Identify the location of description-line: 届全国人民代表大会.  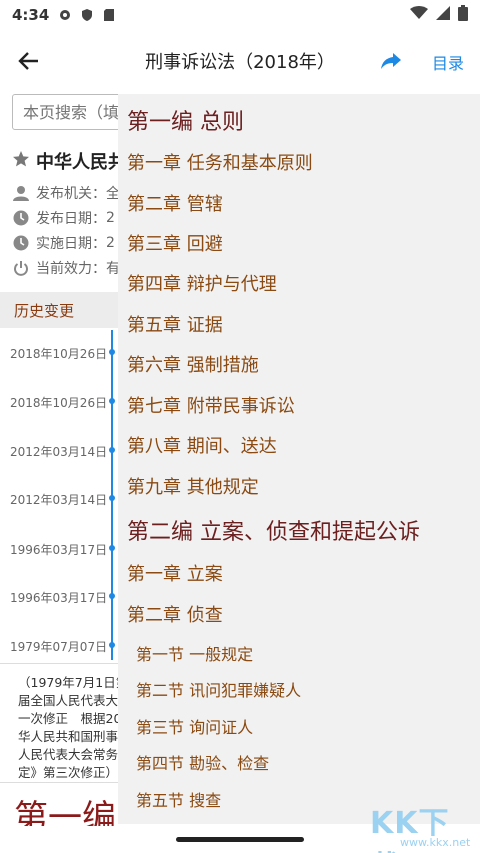
(68, 700).